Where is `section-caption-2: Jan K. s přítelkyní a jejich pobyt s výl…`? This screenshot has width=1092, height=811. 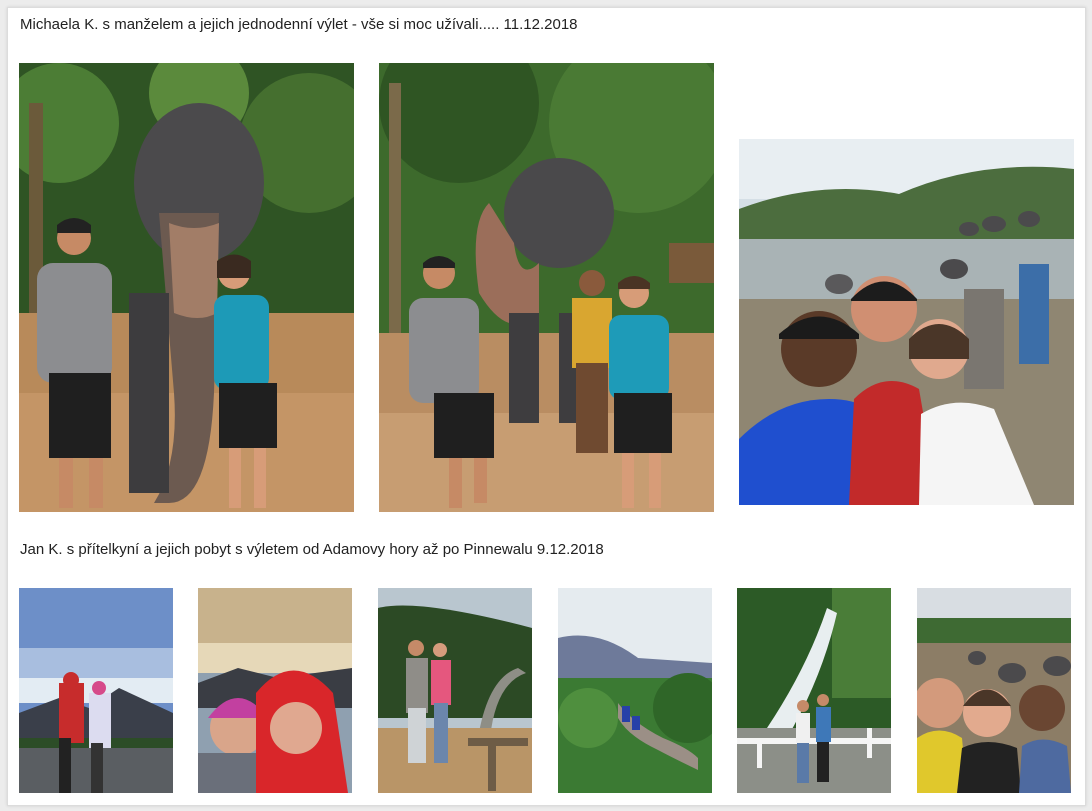
section-caption-2: Jan K. s přítelkyní a jejich pobyt s výl… is located at coordinates (312, 549).